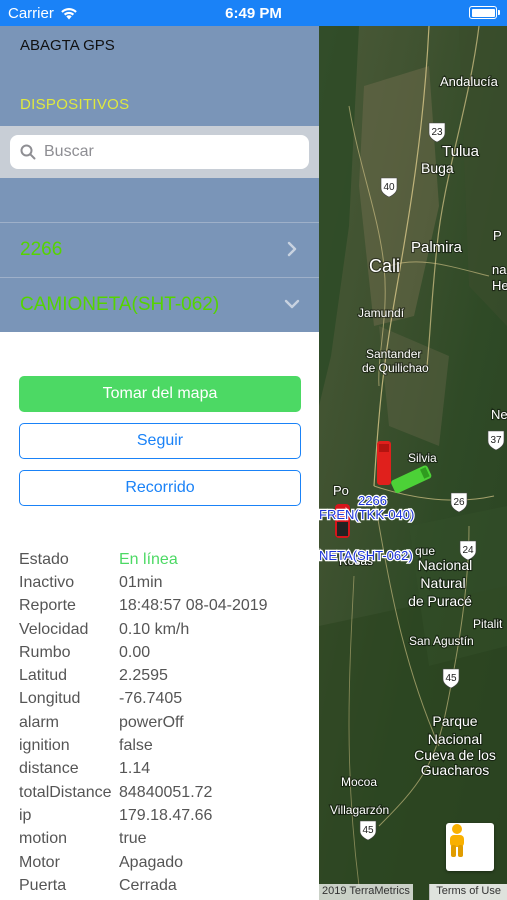 The width and height of the screenshot is (507, 900). Describe the element at coordinates (47, 606) in the screenshot. I see `info-key: Reporte` at that location.